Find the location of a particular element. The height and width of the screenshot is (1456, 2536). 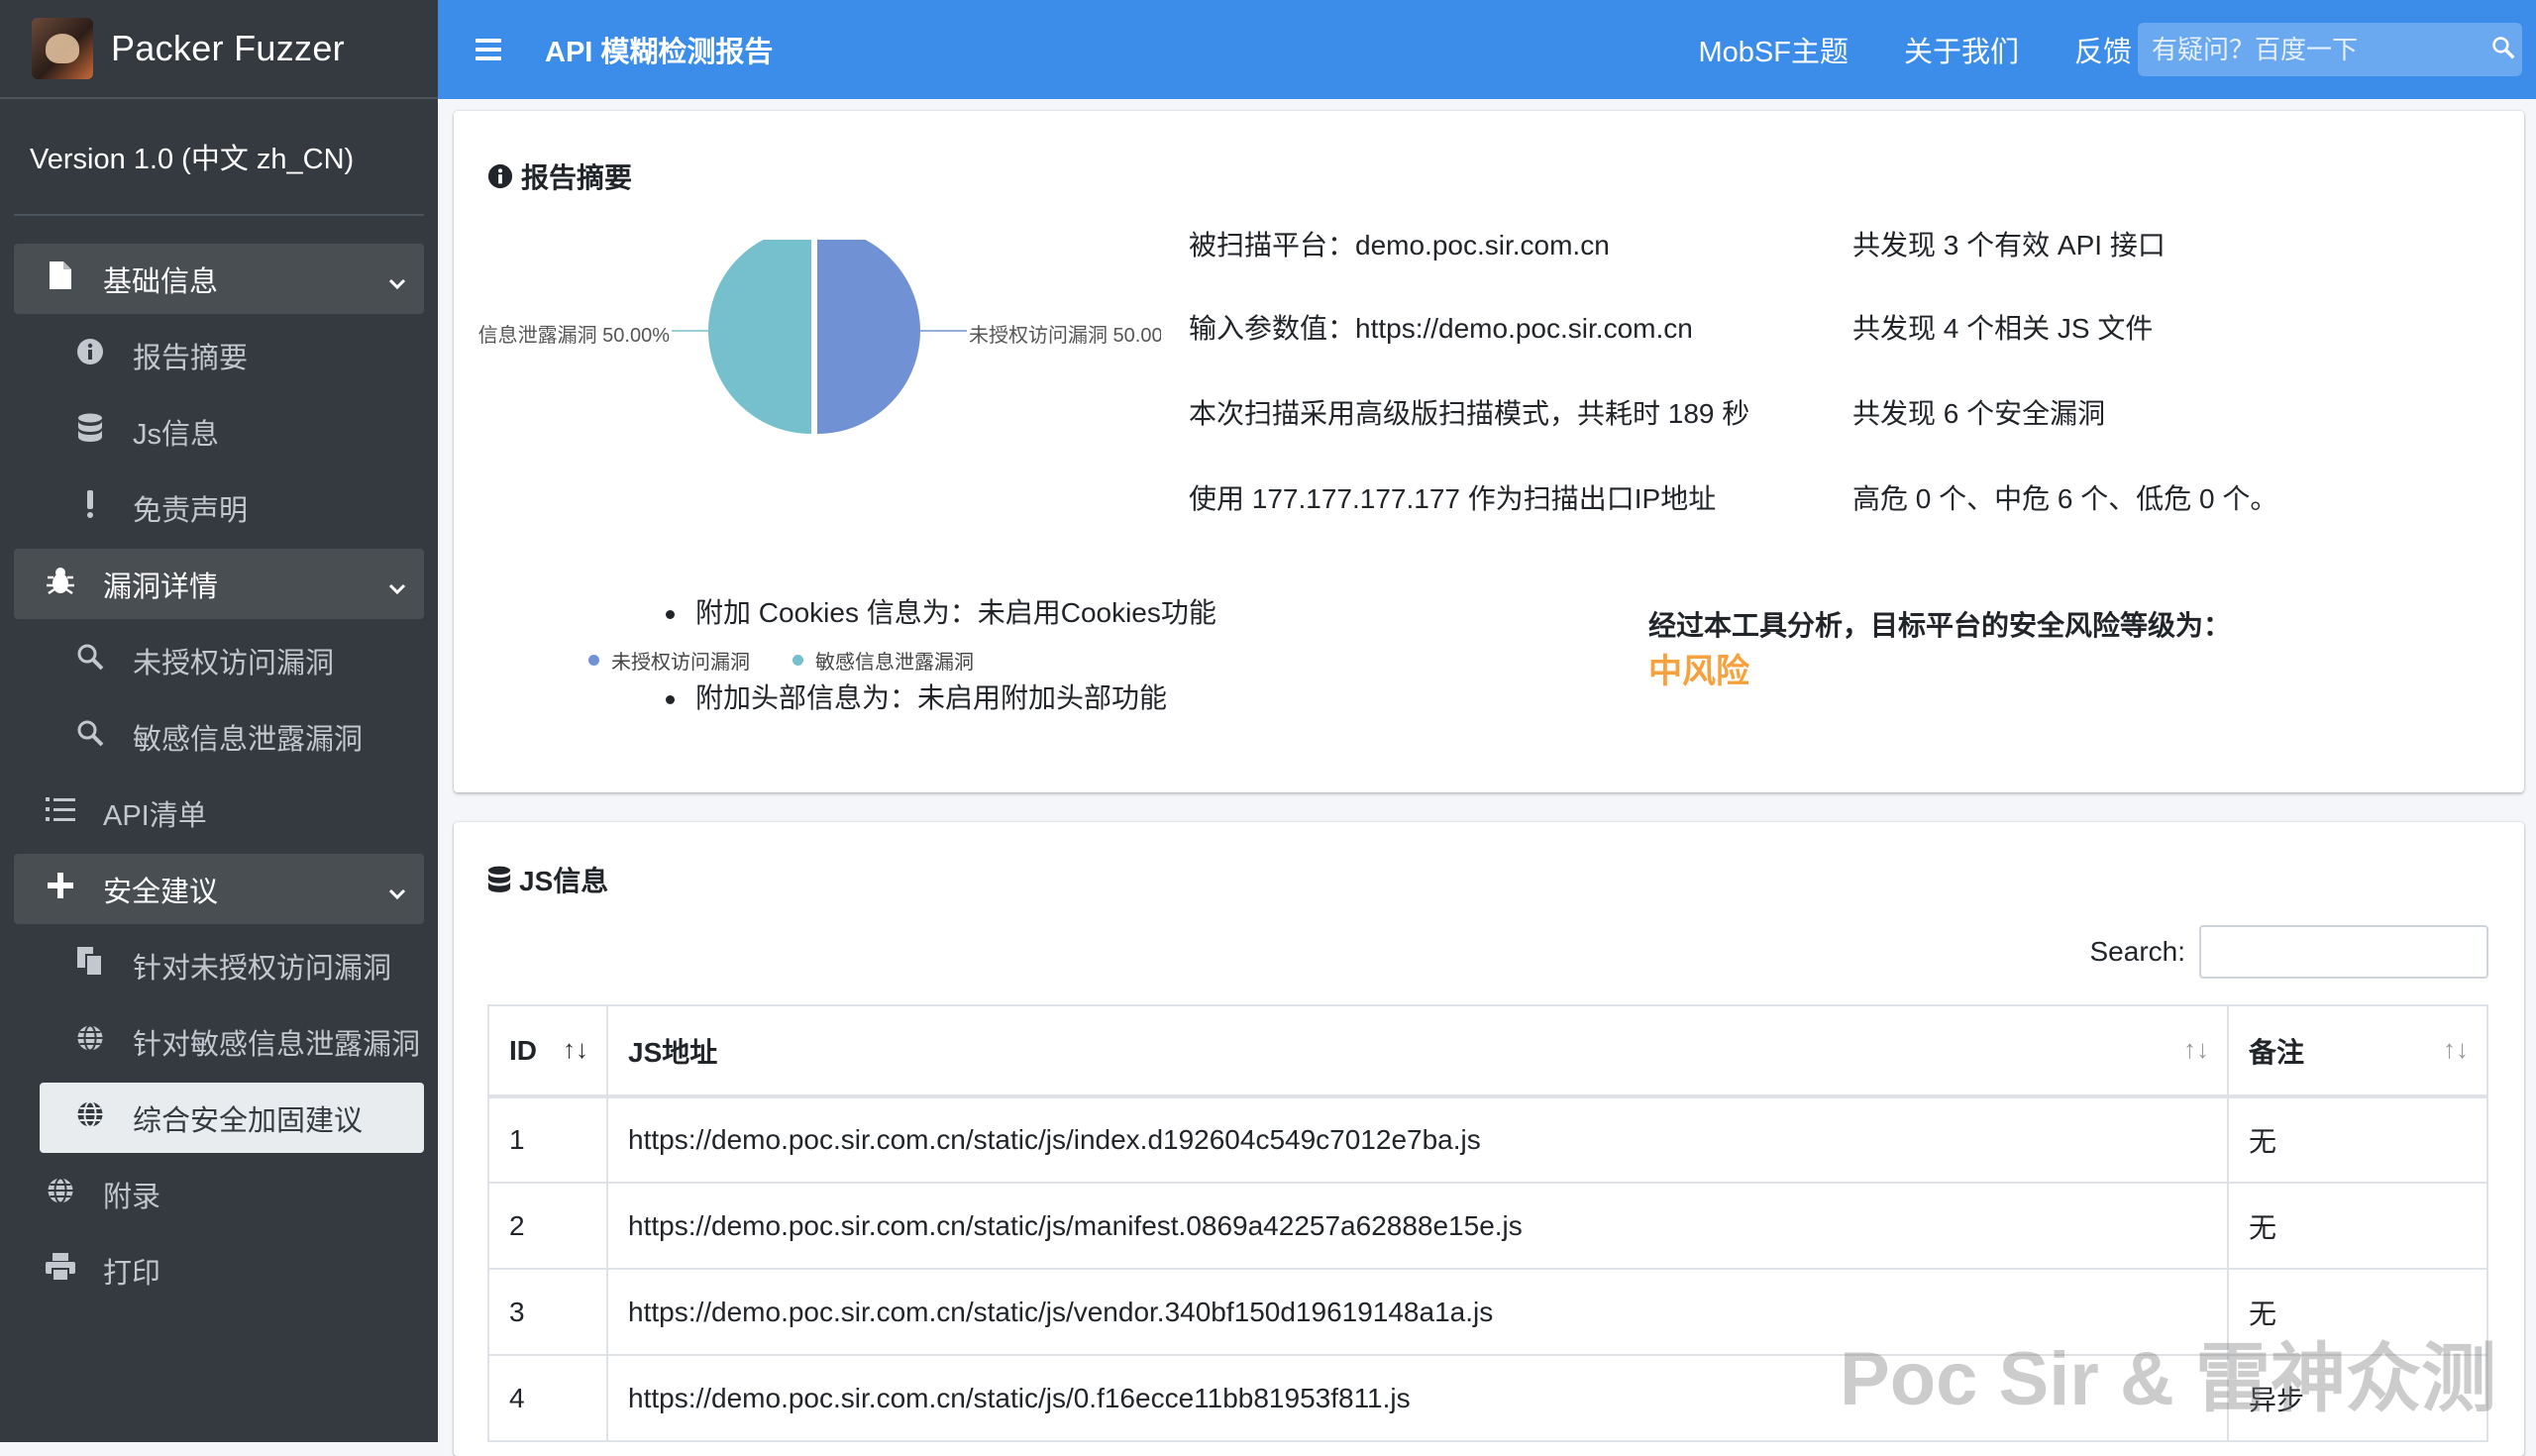

brand: Packer Fuzzer is located at coordinates (219, 49).